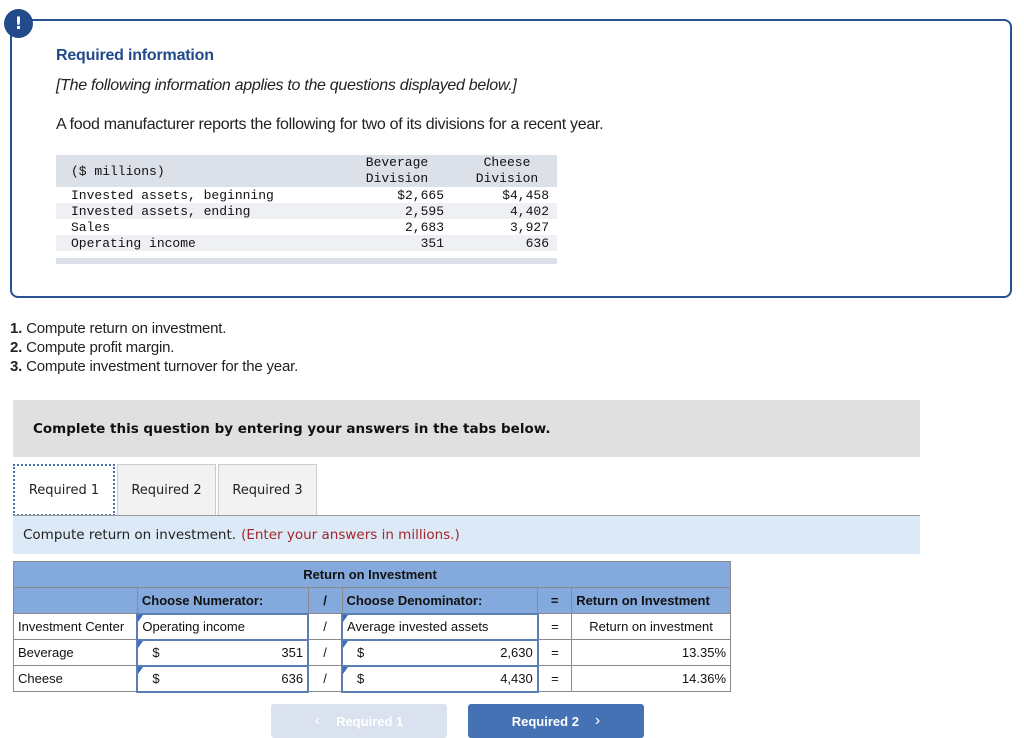 The width and height of the screenshot is (1024, 738). I want to click on center-name: Beverage, so click(75, 652).